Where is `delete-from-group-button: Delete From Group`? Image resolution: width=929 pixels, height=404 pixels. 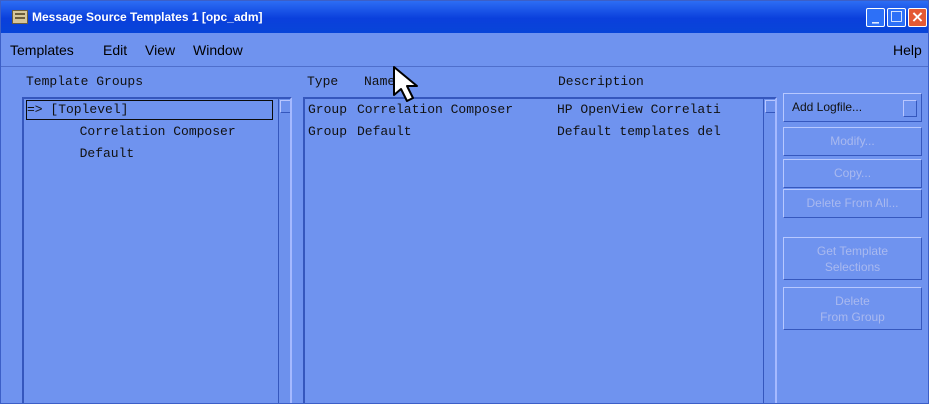
delete-from-group-button: Delete From Group is located at coordinates (852, 308).